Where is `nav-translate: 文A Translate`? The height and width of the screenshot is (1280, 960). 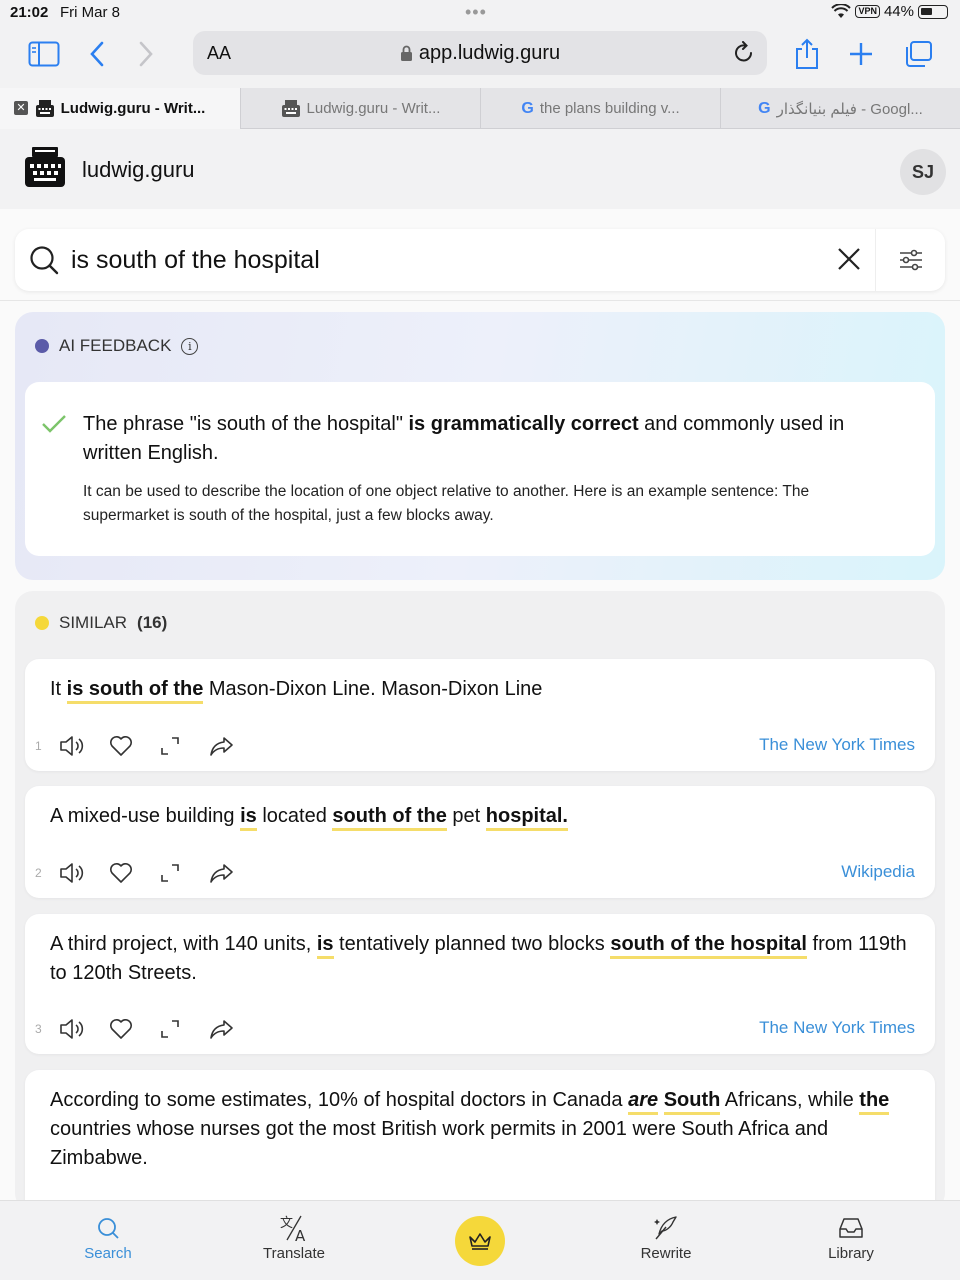
nav-translate: 文A Translate is located at coordinates (294, 1236).